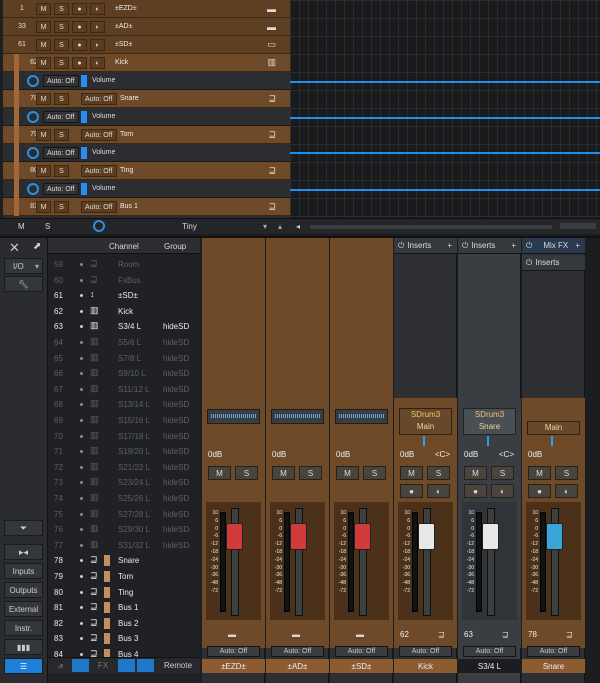 This screenshot has height=683, width=600. I want to click on mix-fx-label: Mix FX, so click(555, 245).